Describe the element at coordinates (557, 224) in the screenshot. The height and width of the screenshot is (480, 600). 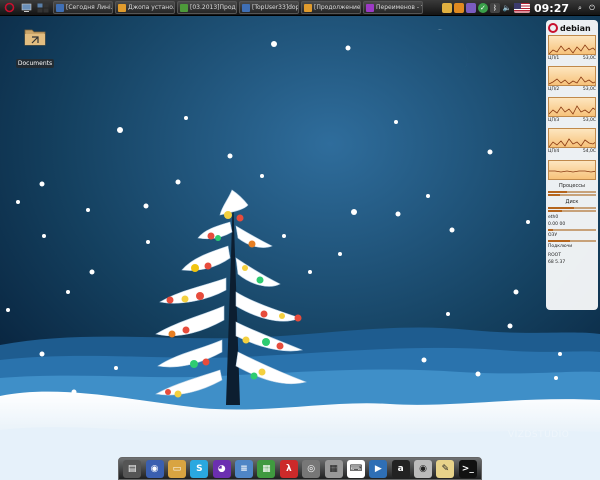
I see `network-value: 0.00 00` at that location.